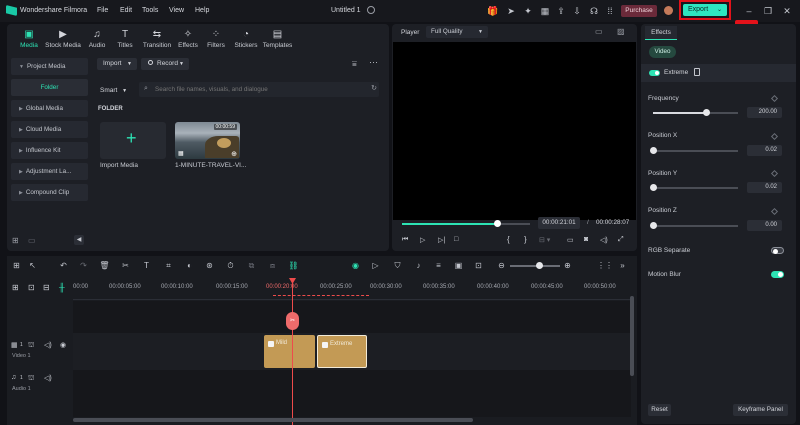 This screenshot has width=800, height=425. Describe the element at coordinates (559, 223) in the screenshot. I see `current-time: 00:00:21:01` at that location.